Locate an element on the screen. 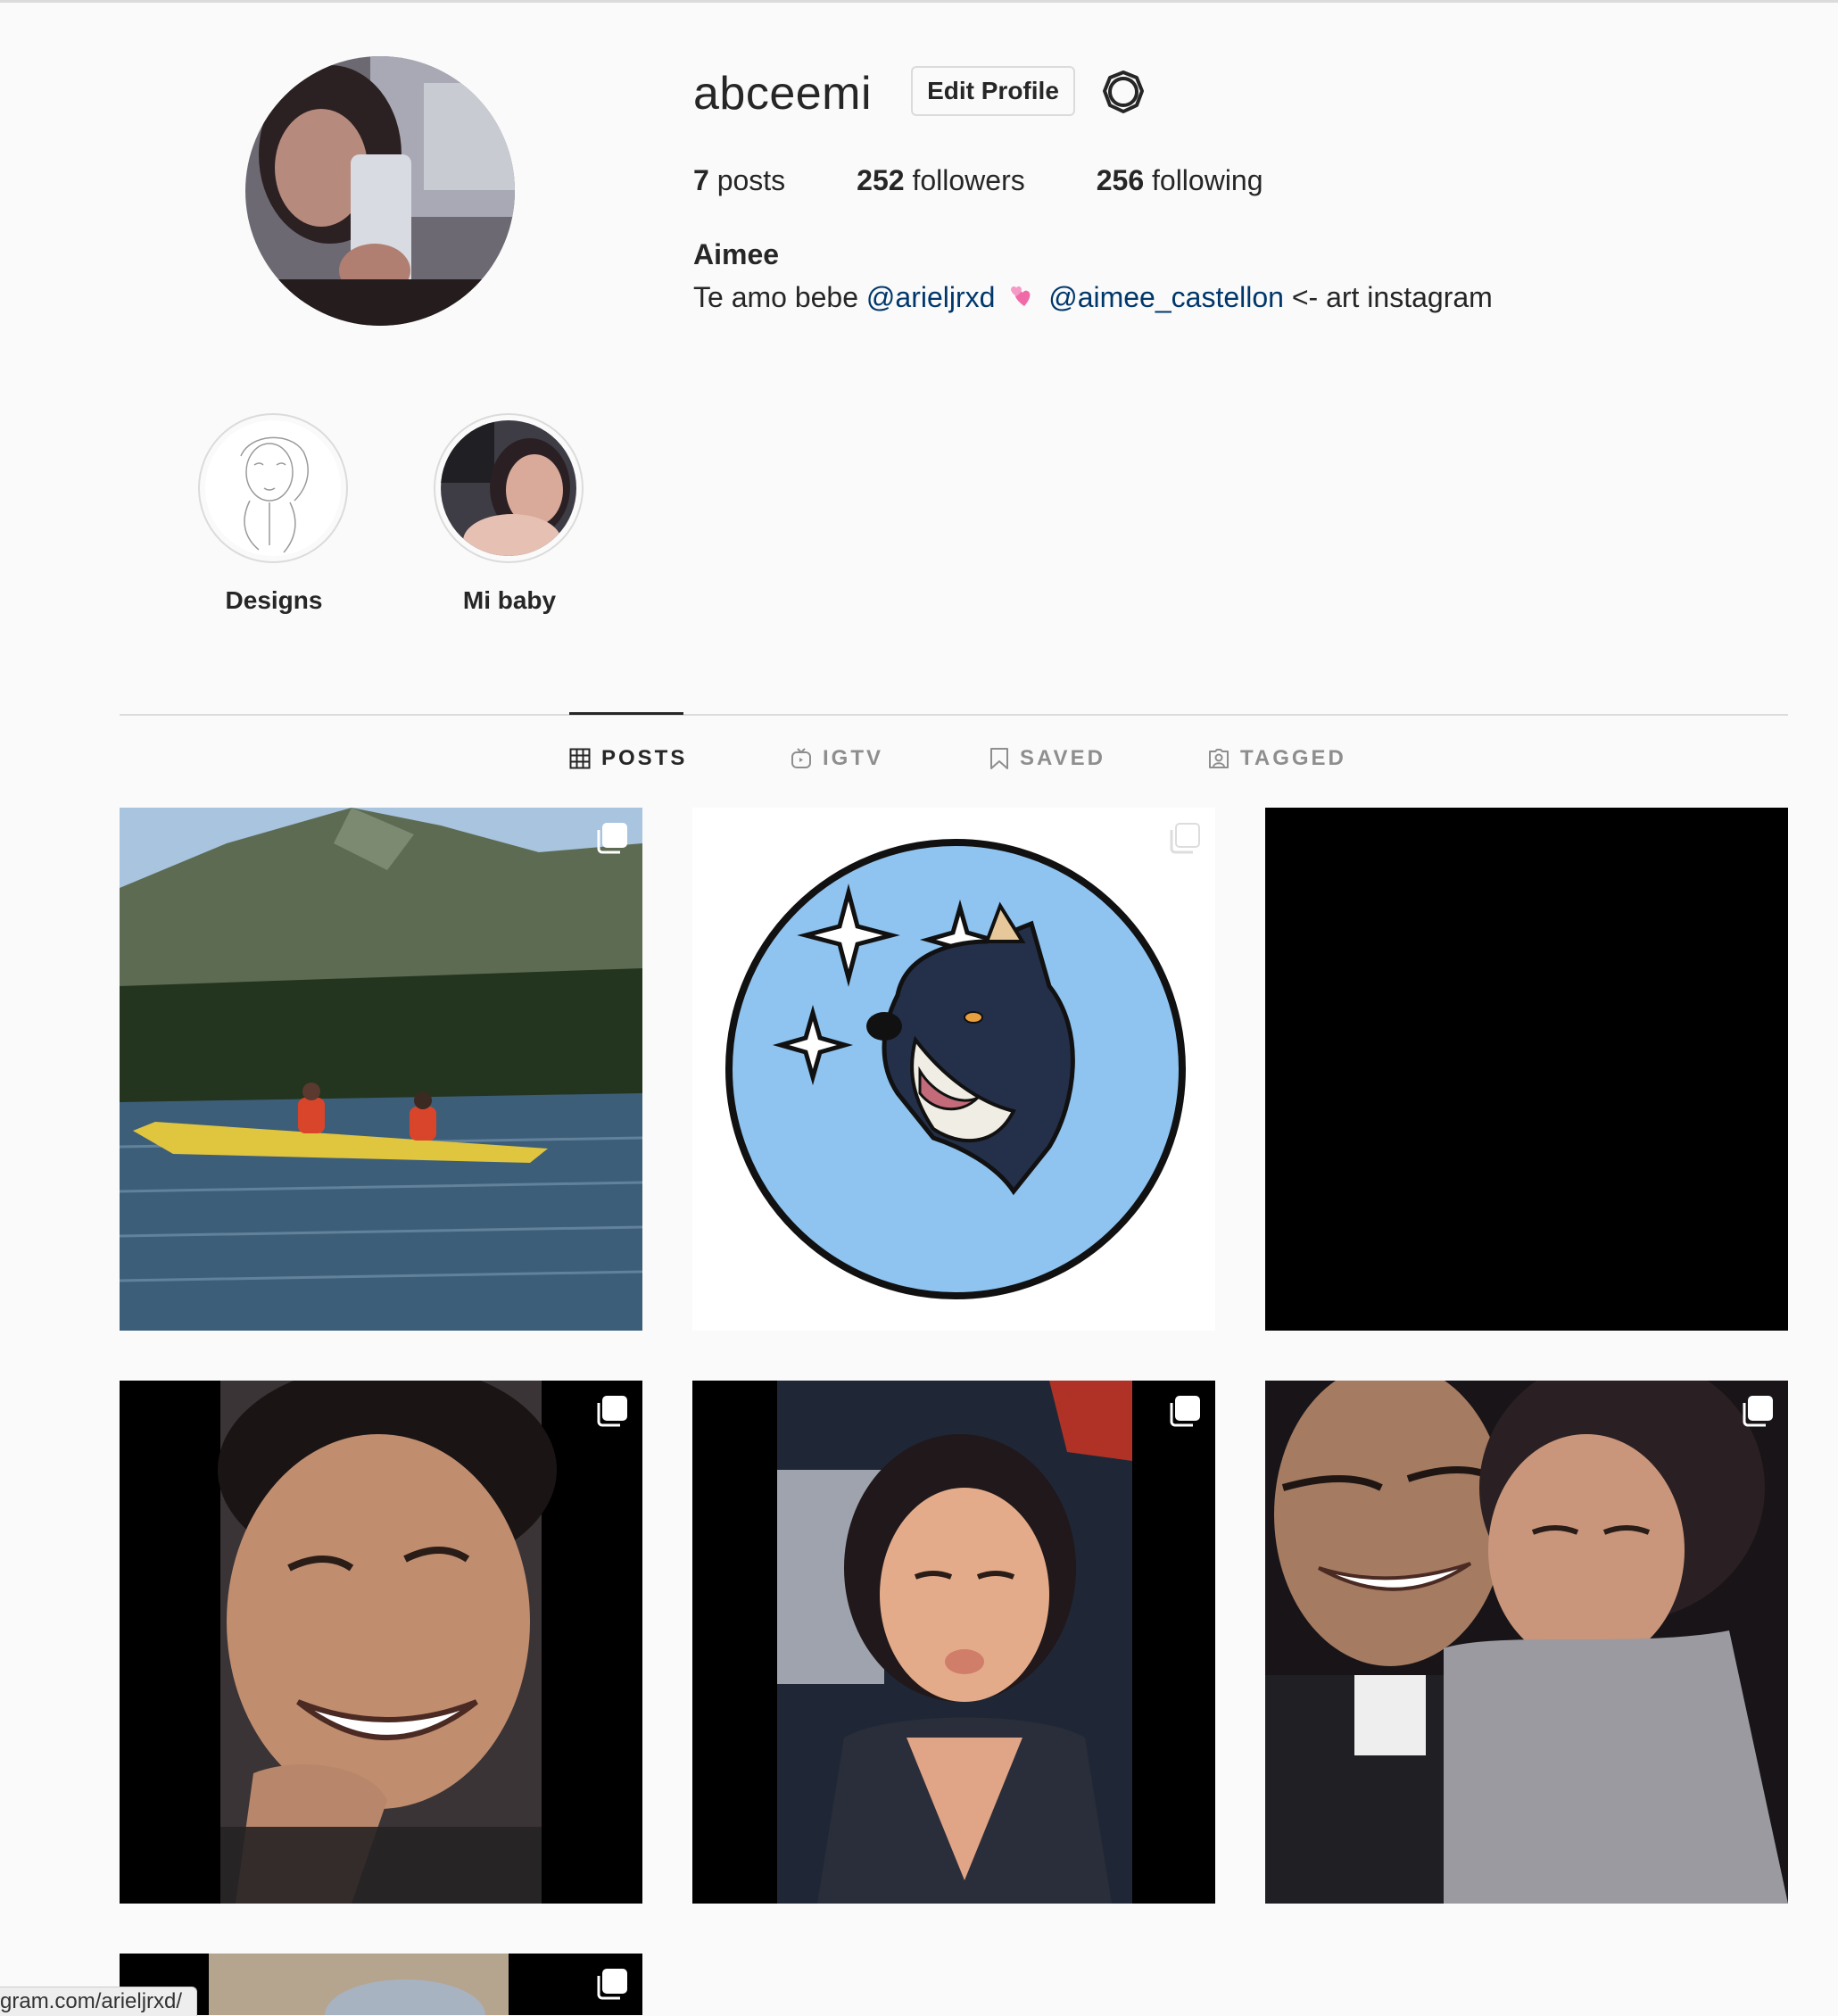 This screenshot has height=2016, width=1838. tagged-icon is located at coordinates (1219, 758).